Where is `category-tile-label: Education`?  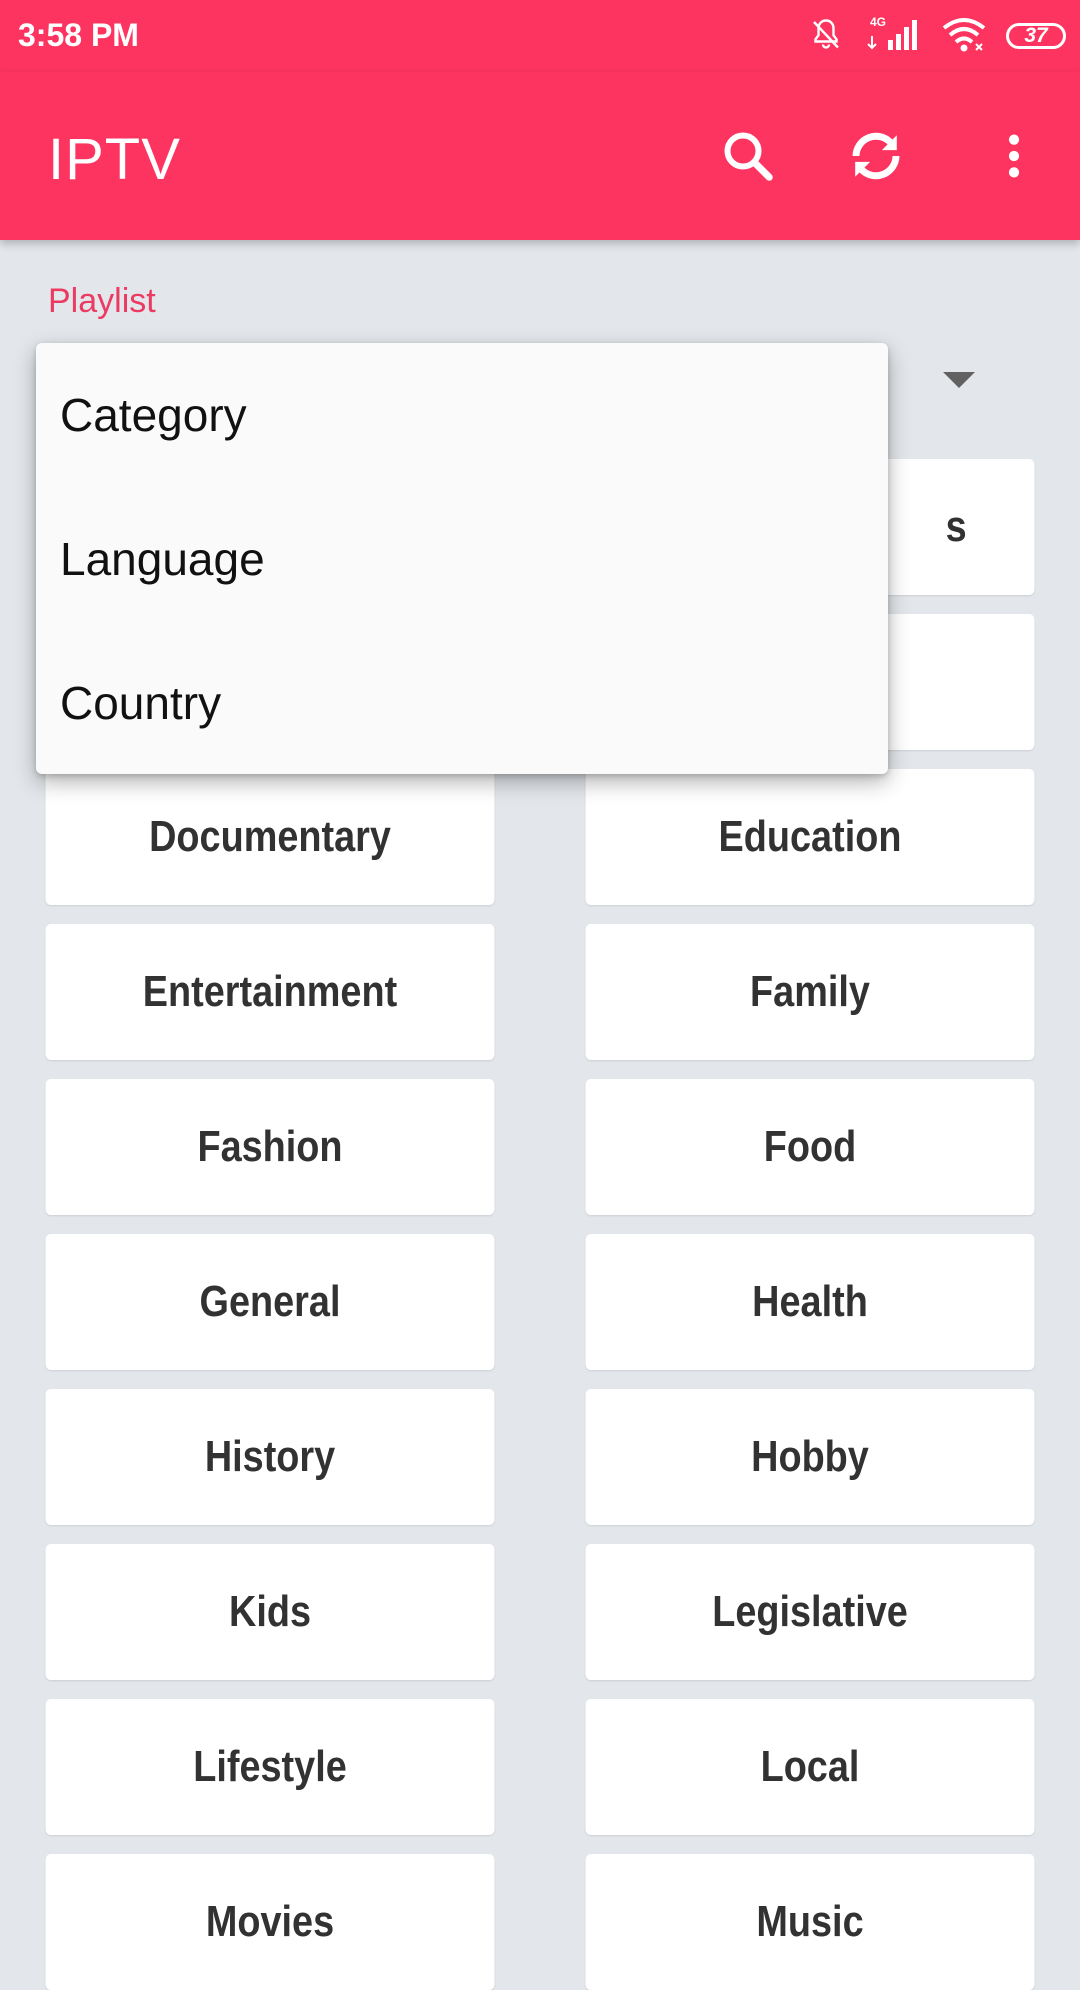
category-tile-label: Education is located at coordinates (810, 836).